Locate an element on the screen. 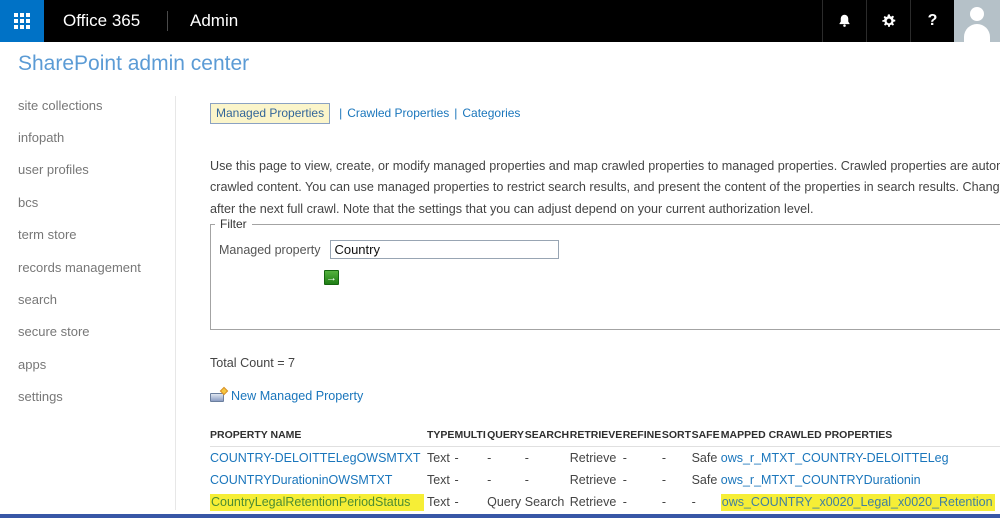 The image size is (1000, 518). managed-property-input is located at coordinates (445, 249).